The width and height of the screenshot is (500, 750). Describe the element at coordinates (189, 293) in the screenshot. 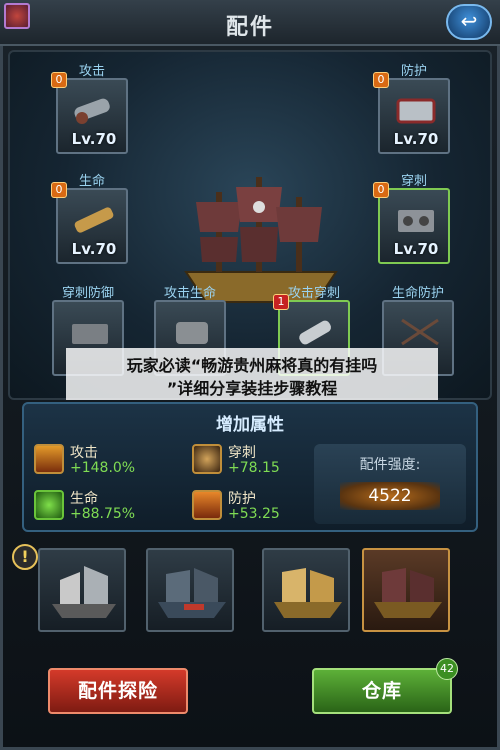

I see `slot-label: 攻击生命` at that location.